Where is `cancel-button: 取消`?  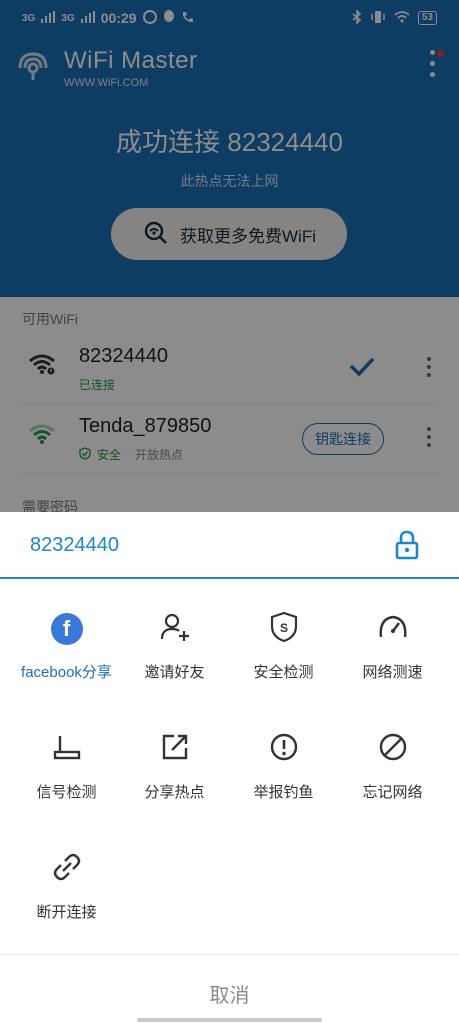
cancel-button: 取消 is located at coordinates (229, 993).